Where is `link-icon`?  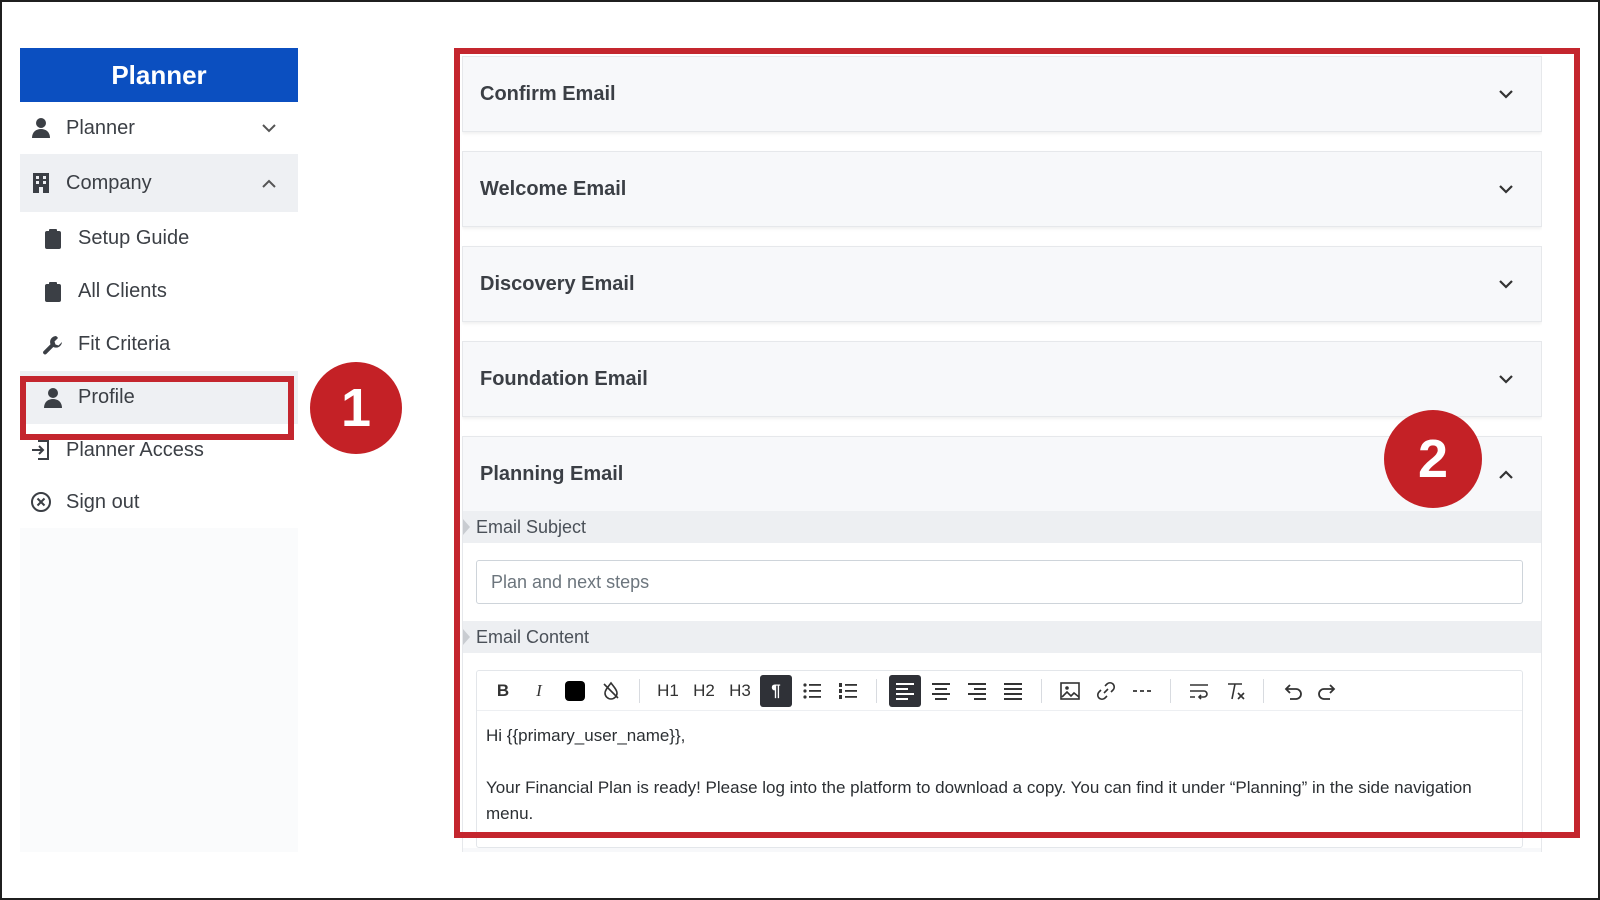 link-icon is located at coordinates (1106, 690).